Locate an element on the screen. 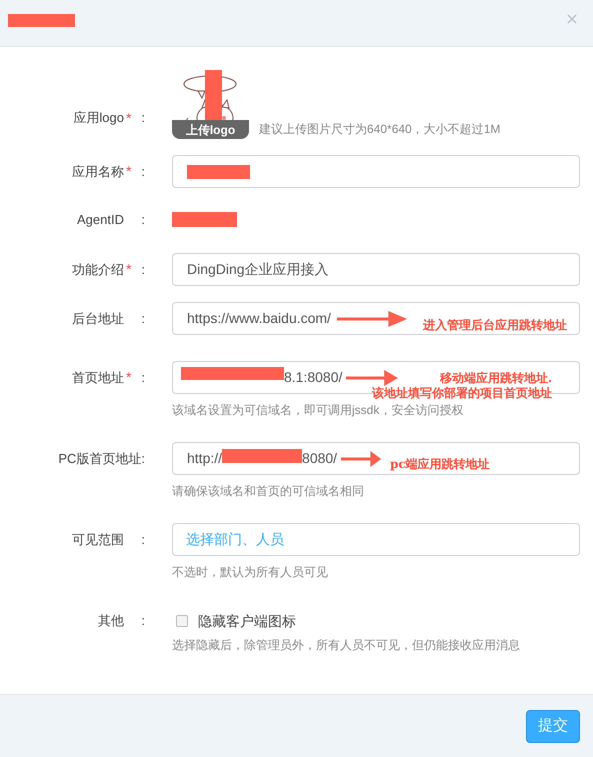 The image size is (593, 757). input-field: DingDing企业应用接入 is located at coordinates (376, 269).